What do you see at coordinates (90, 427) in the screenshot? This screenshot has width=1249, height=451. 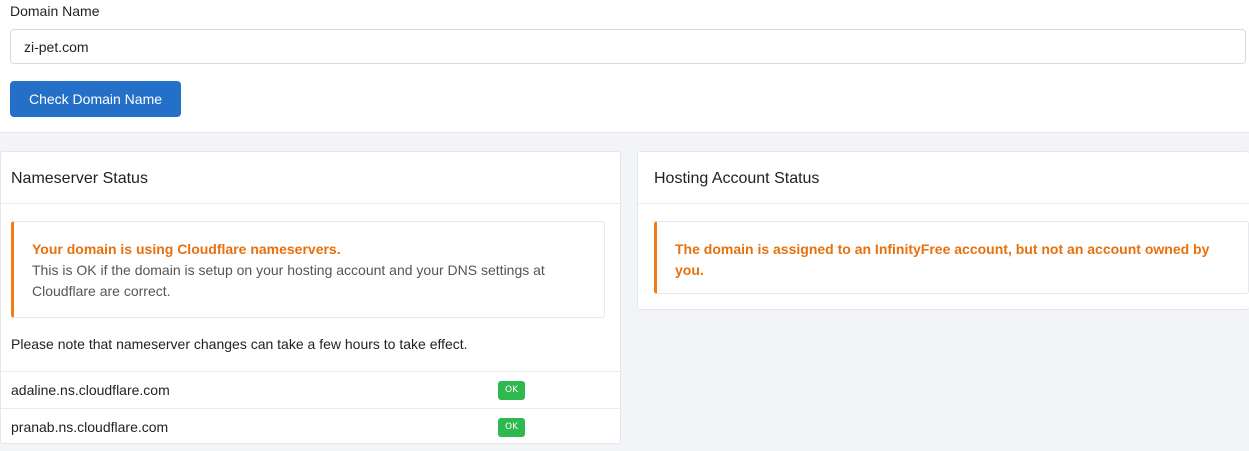 I see `nameserver-name: pranab.ns.cloudflare.com` at bounding box center [90, 427].